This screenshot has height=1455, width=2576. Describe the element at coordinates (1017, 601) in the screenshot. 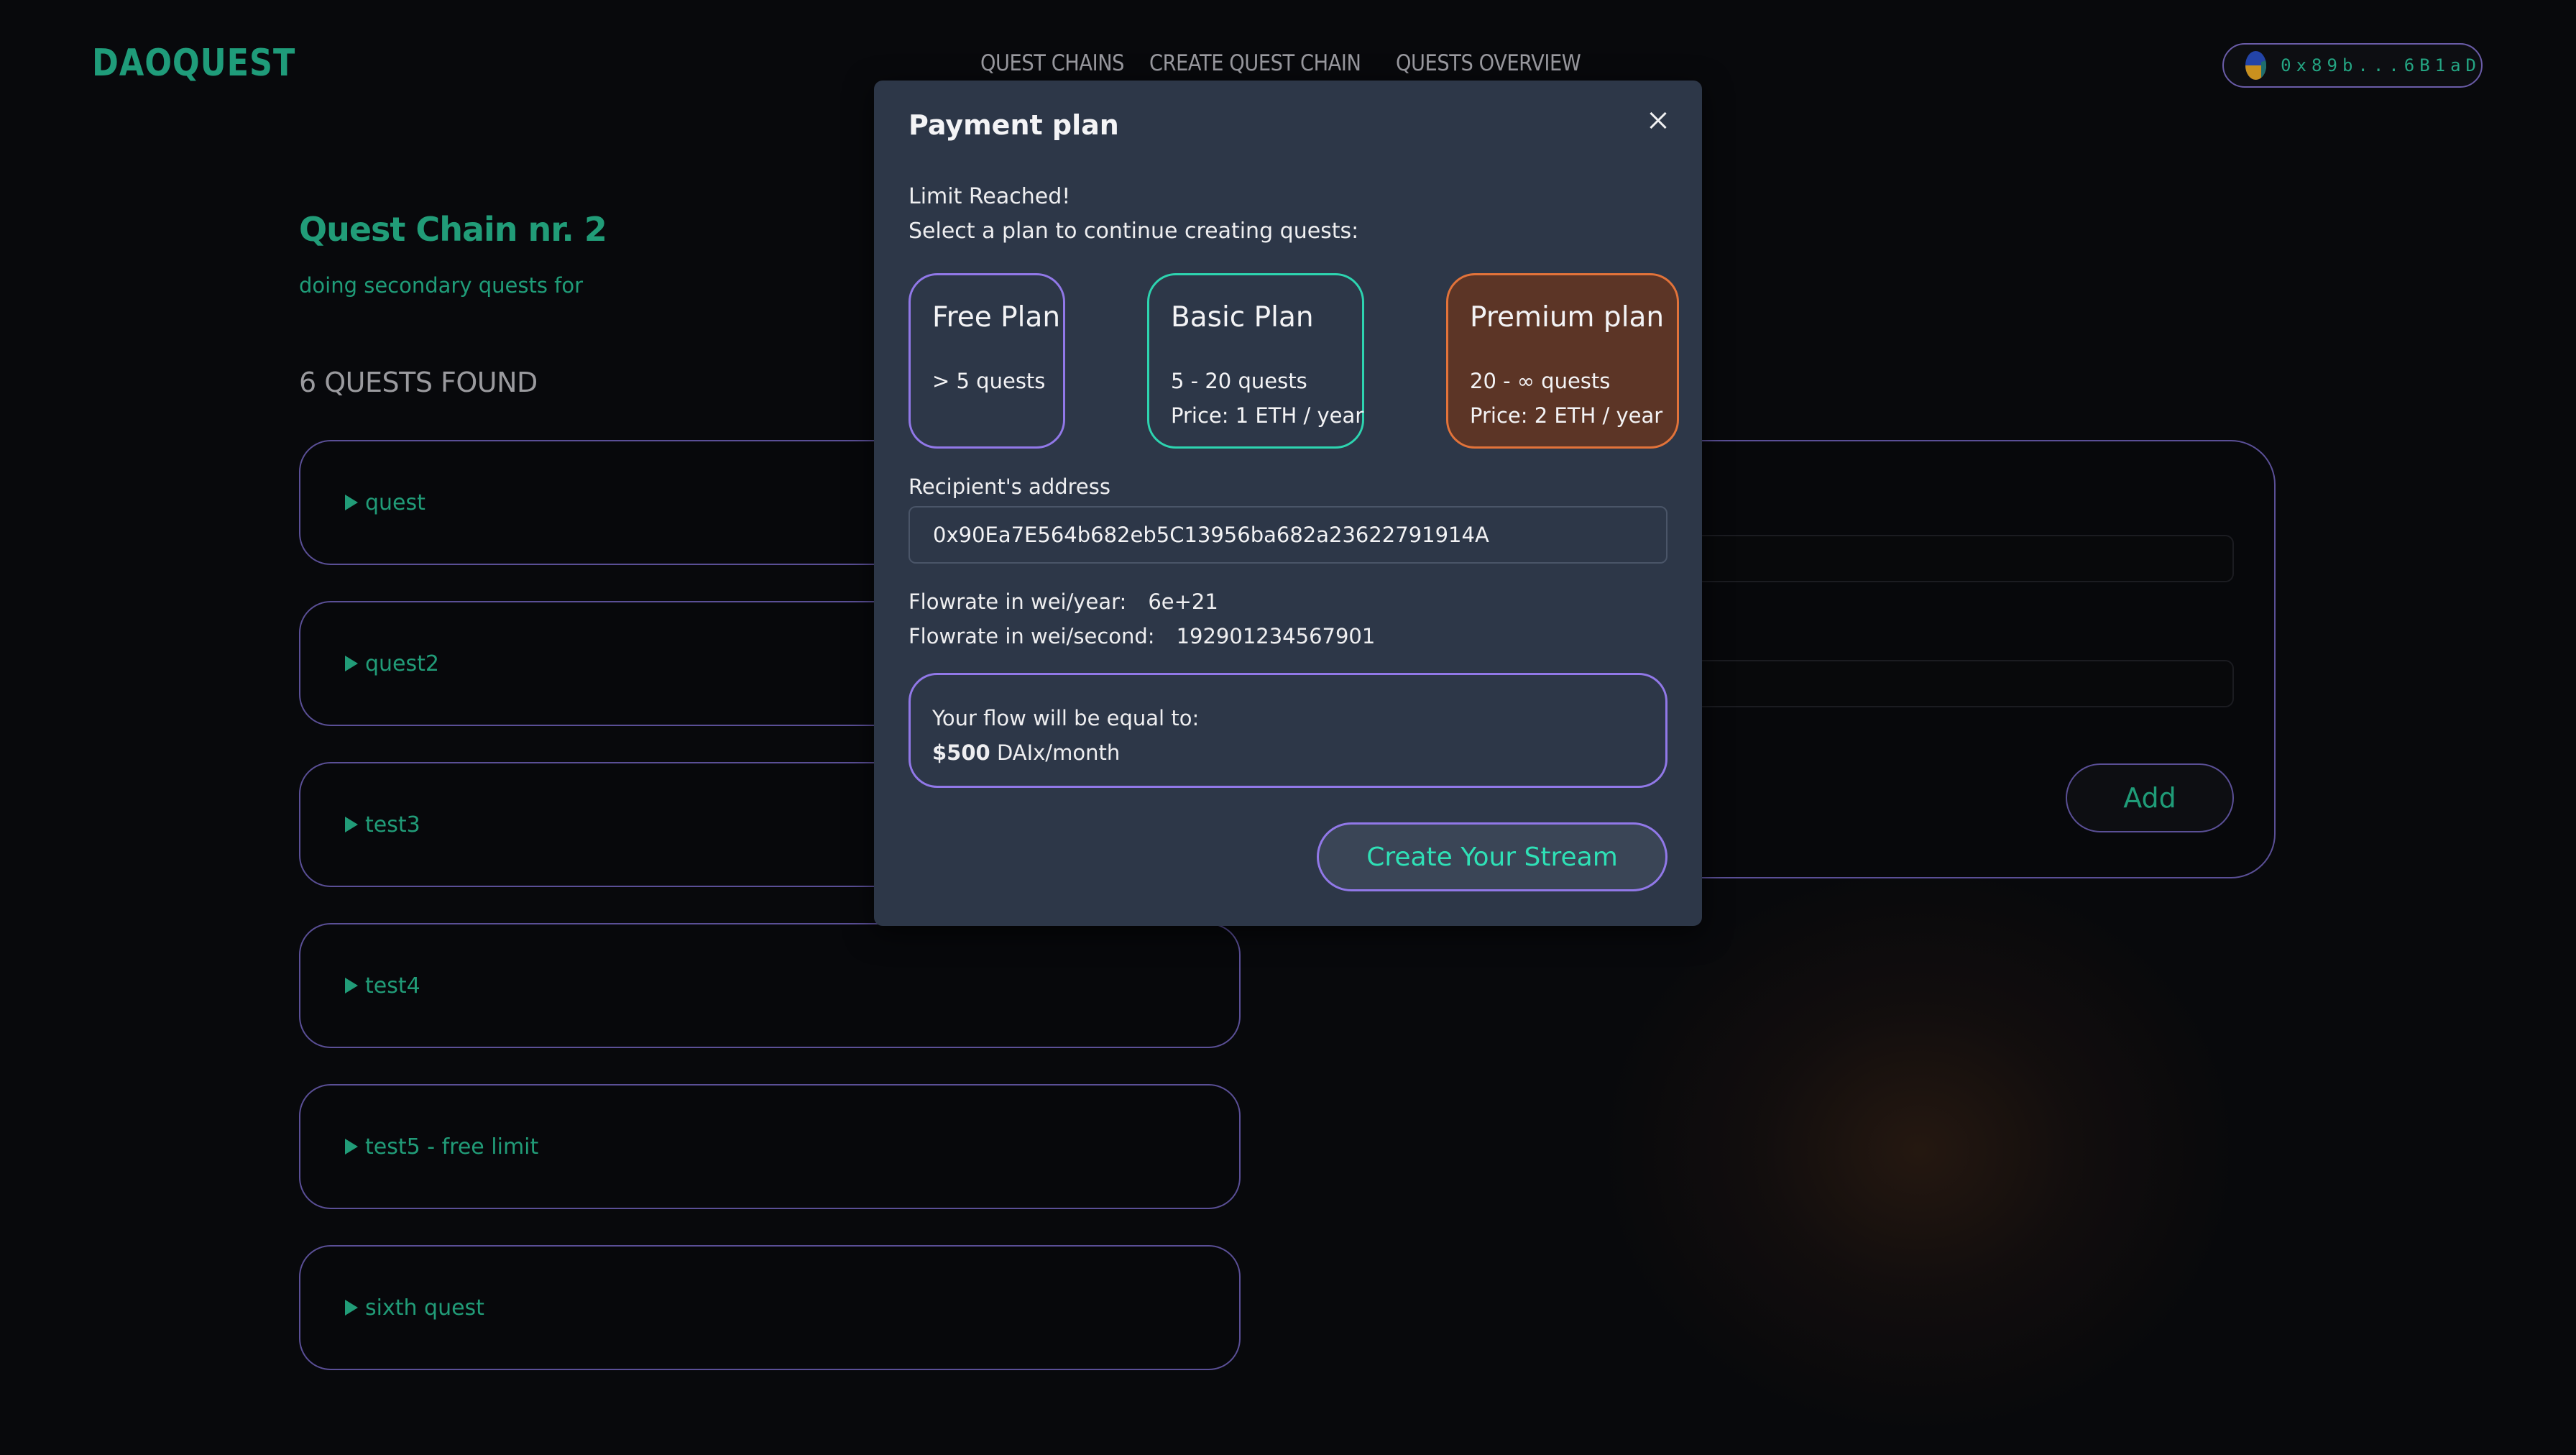

I see `flowrate-year-label: Flowrate in wei/year:` at that location.